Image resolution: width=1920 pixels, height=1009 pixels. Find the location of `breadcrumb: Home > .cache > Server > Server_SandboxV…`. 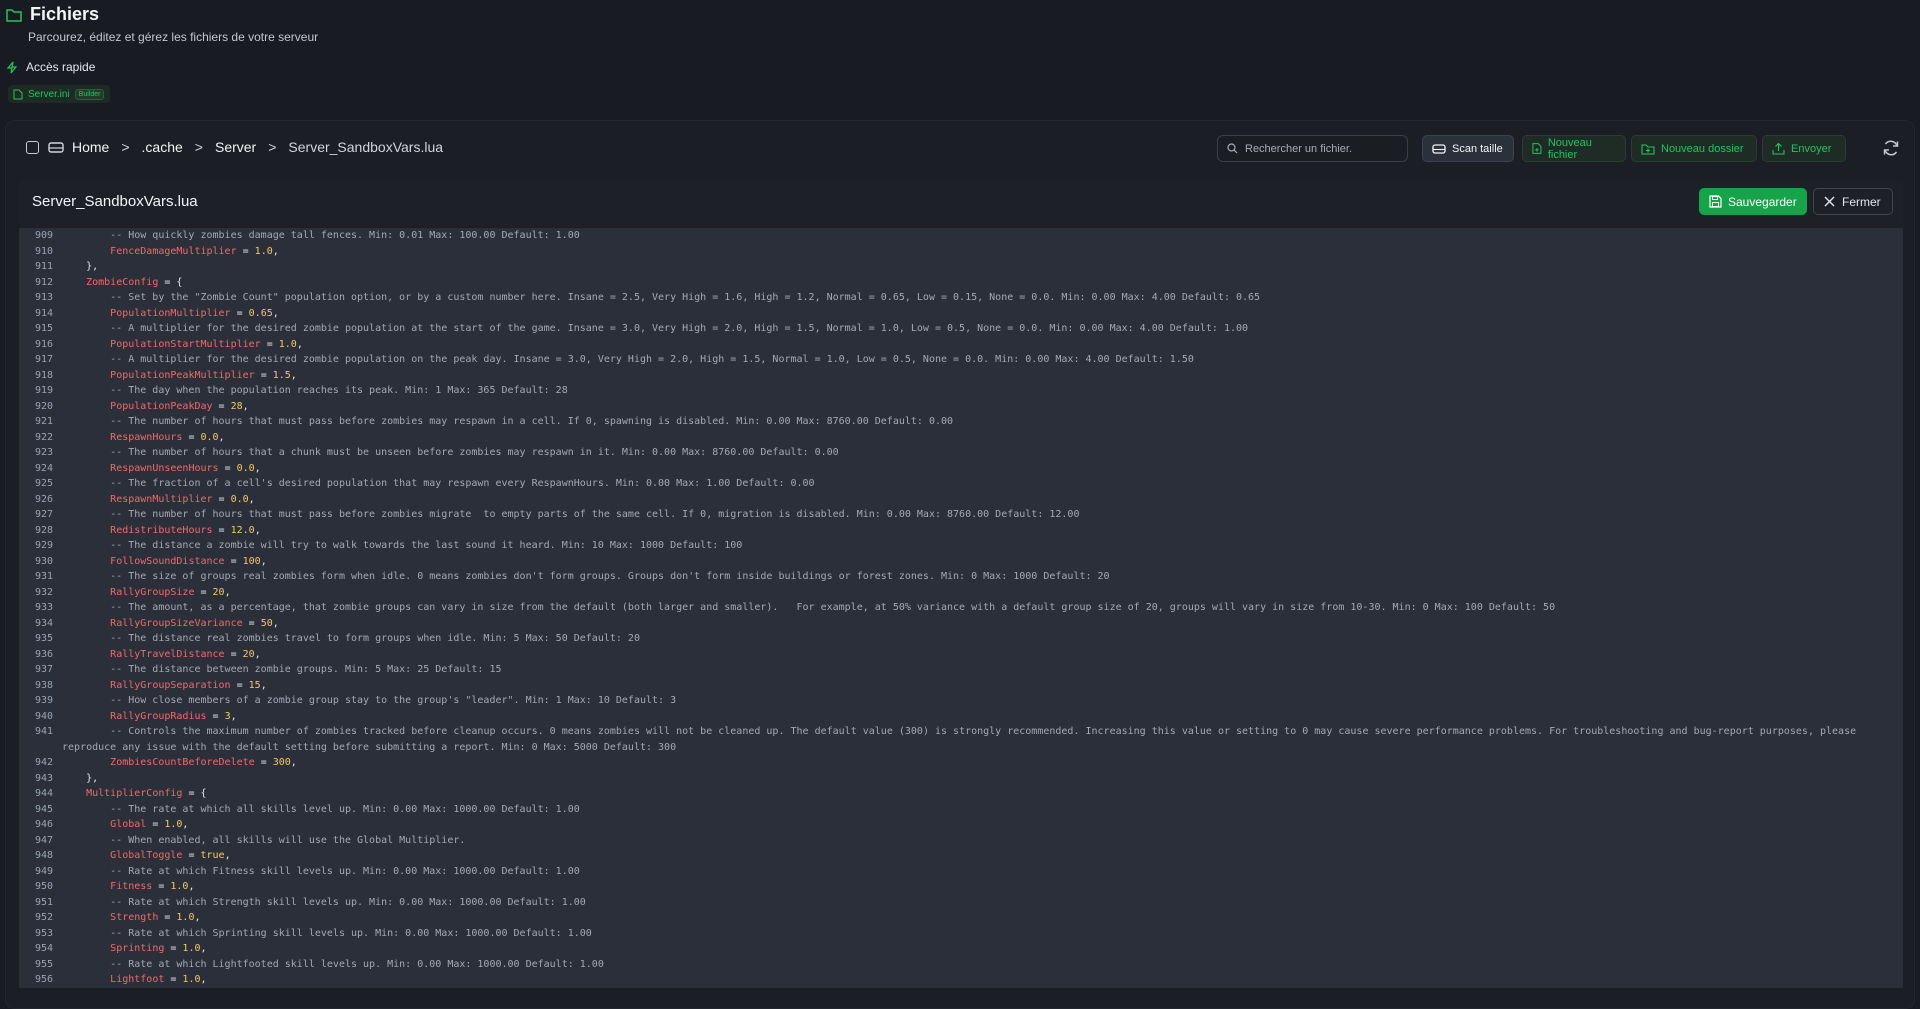

breadcrumb: Home > .cache > Server > Server_SandboxV… is located at coordinates (257, 147).